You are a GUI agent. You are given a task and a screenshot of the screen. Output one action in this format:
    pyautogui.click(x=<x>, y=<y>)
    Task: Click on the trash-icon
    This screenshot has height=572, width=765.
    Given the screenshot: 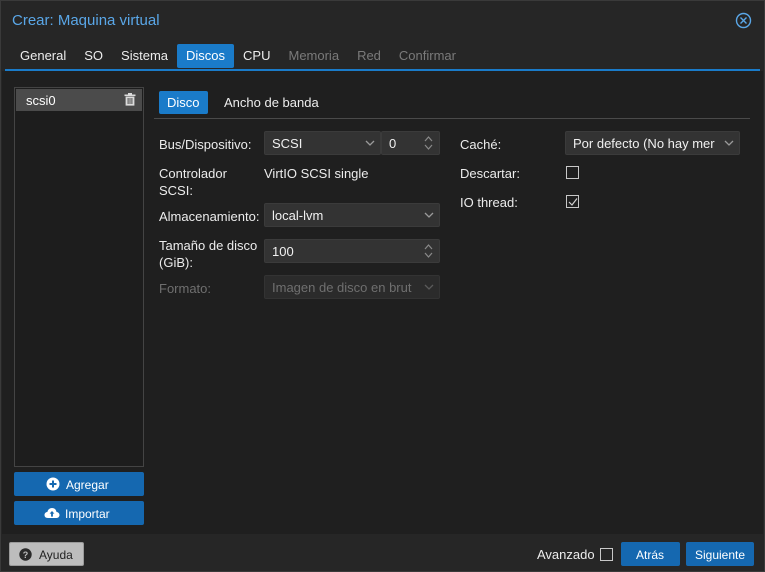 What is the action you would take?
    pyautogui.click(x=130, y=99)
    